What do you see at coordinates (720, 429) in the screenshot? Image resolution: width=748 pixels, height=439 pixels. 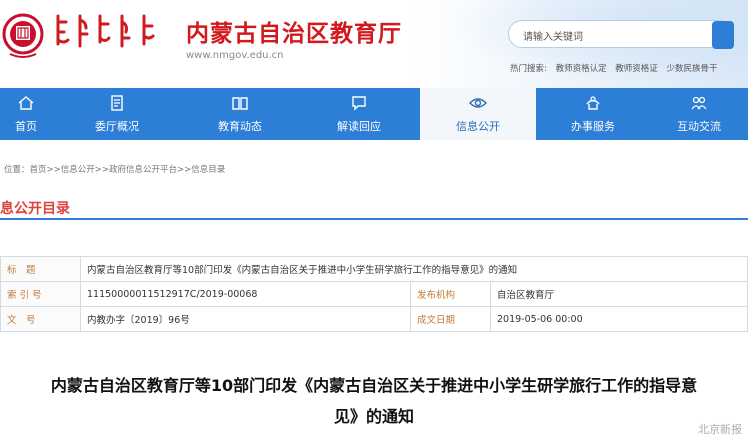 I see `watermark: 北京新报` at bounding box center [720, 429].